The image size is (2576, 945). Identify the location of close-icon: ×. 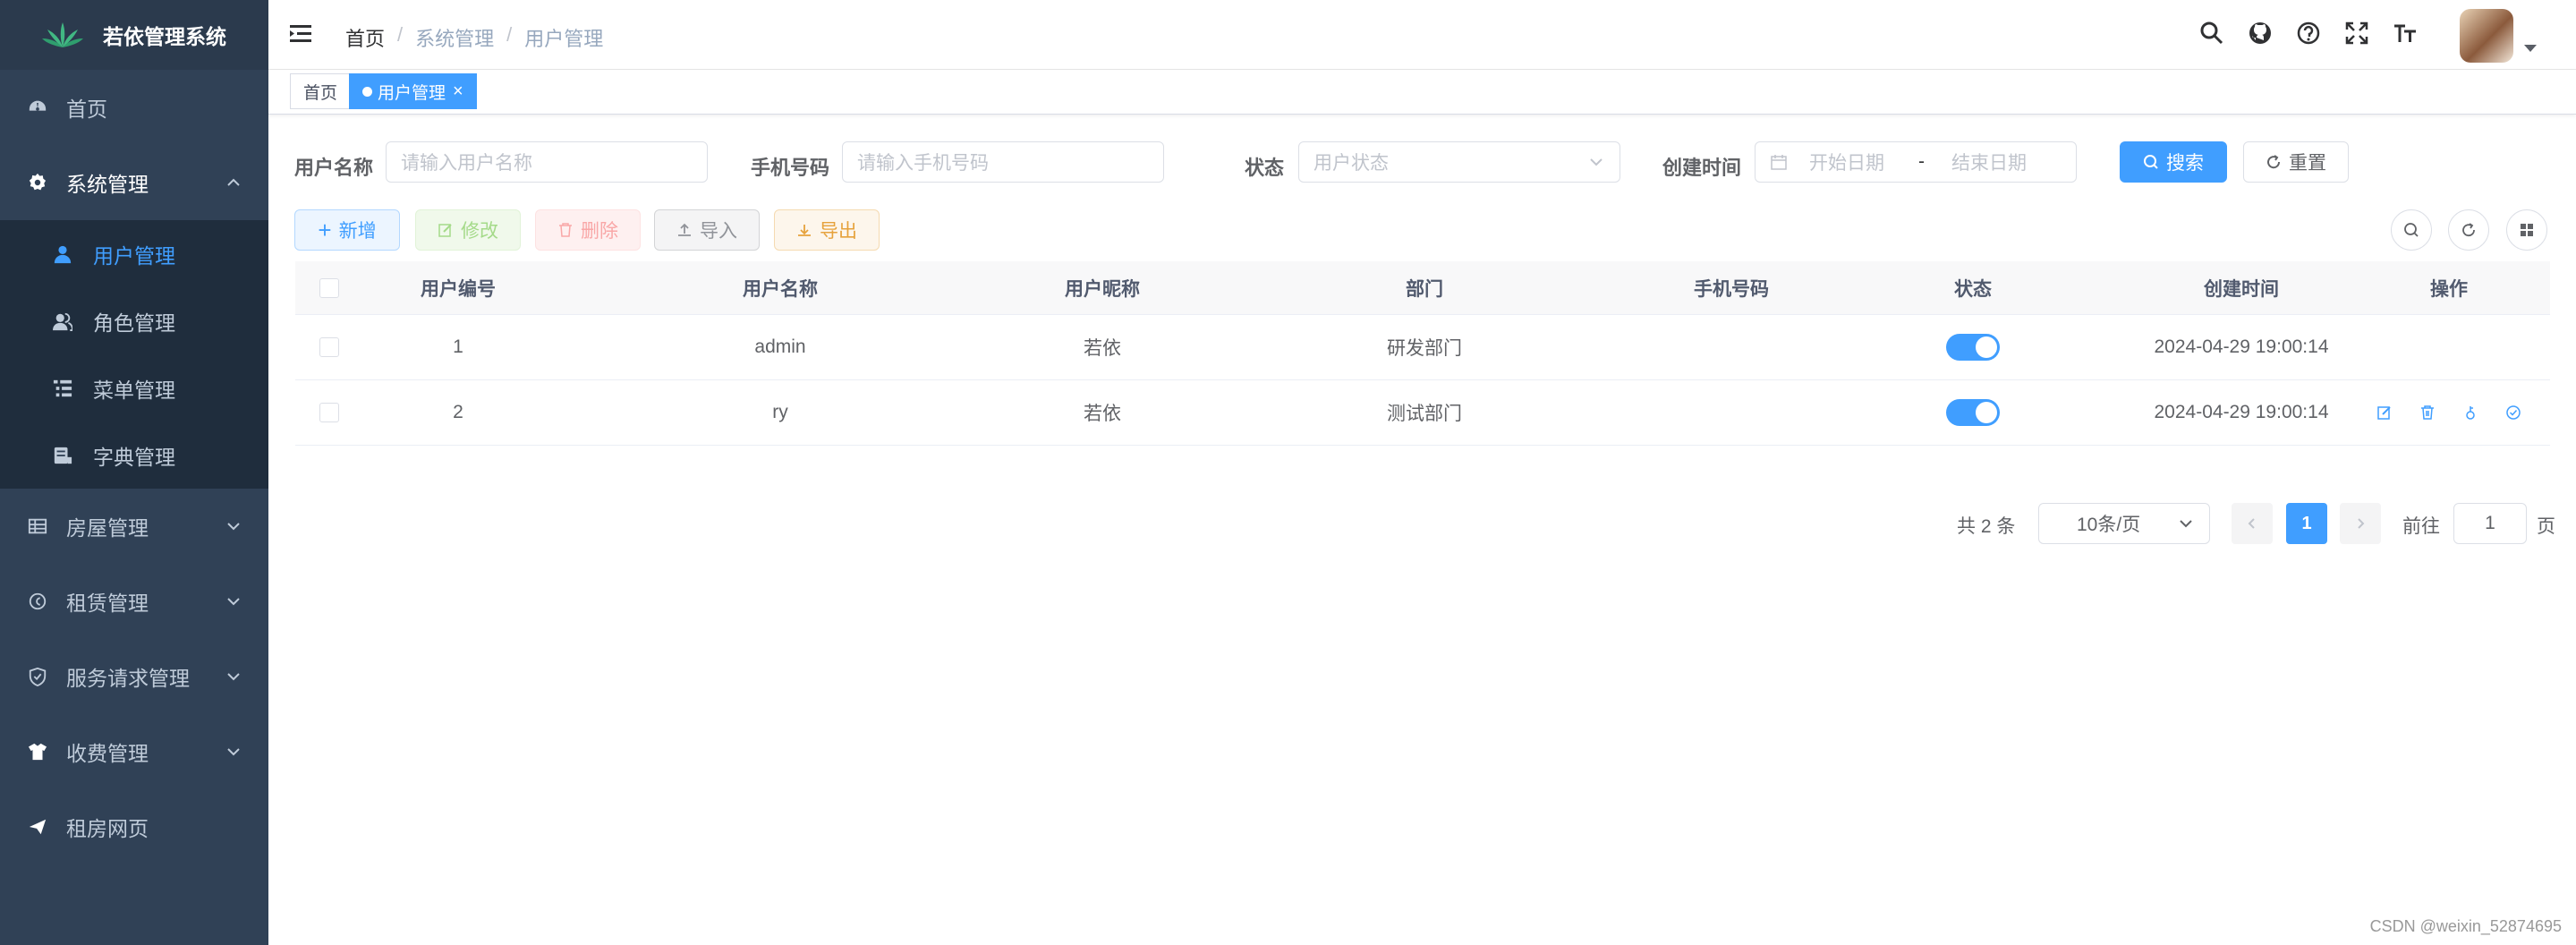
(458, 91).